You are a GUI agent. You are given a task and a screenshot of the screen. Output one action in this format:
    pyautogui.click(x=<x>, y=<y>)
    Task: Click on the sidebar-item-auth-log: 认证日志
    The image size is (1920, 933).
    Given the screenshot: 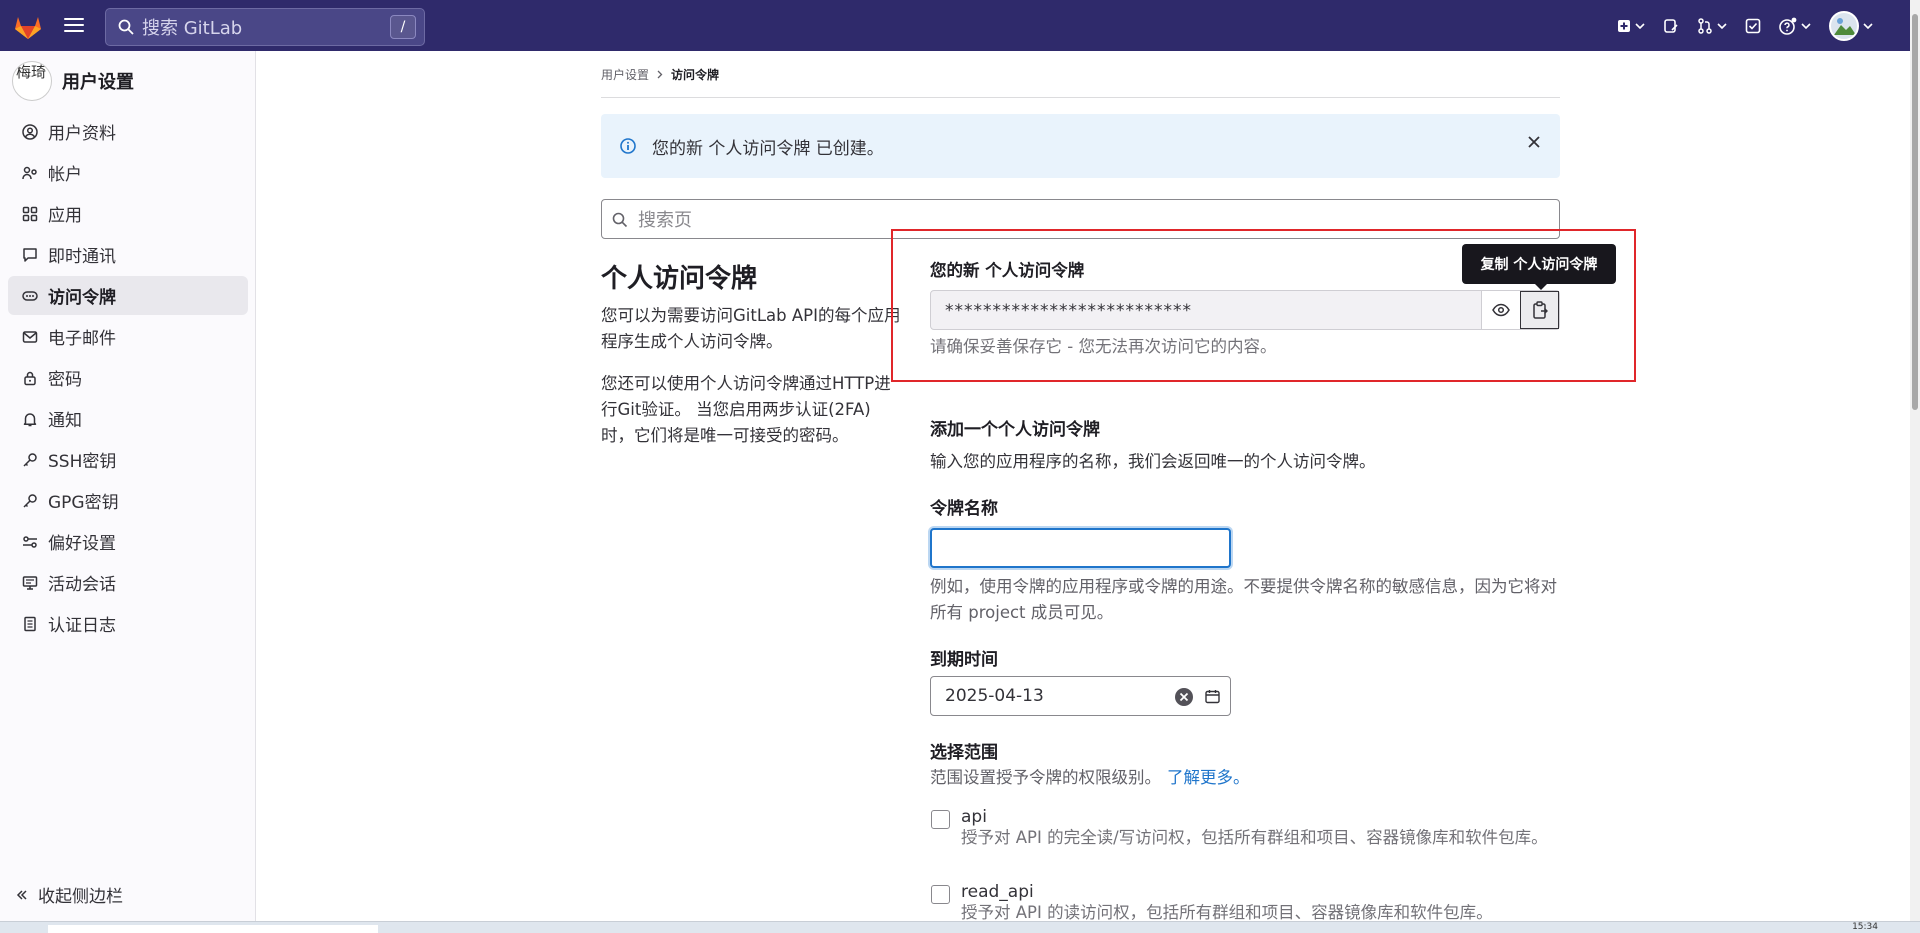 What is the action you would take?
    pyautogui.click(x=128, y=623)
    